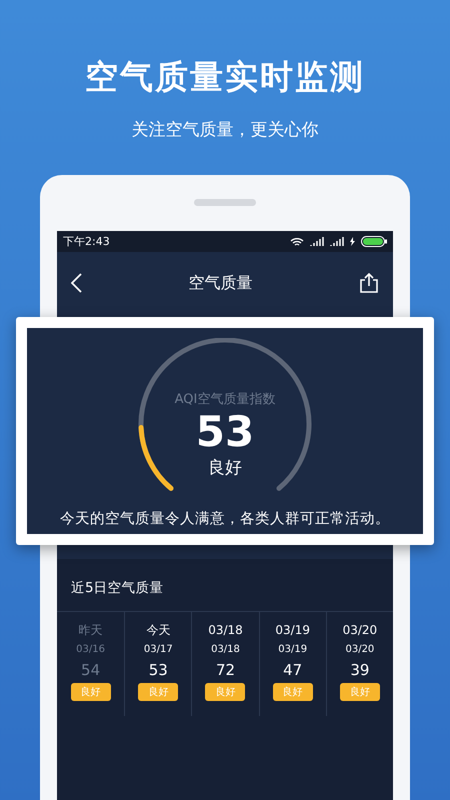  I want to click on charging-icon, so click(352, 241).